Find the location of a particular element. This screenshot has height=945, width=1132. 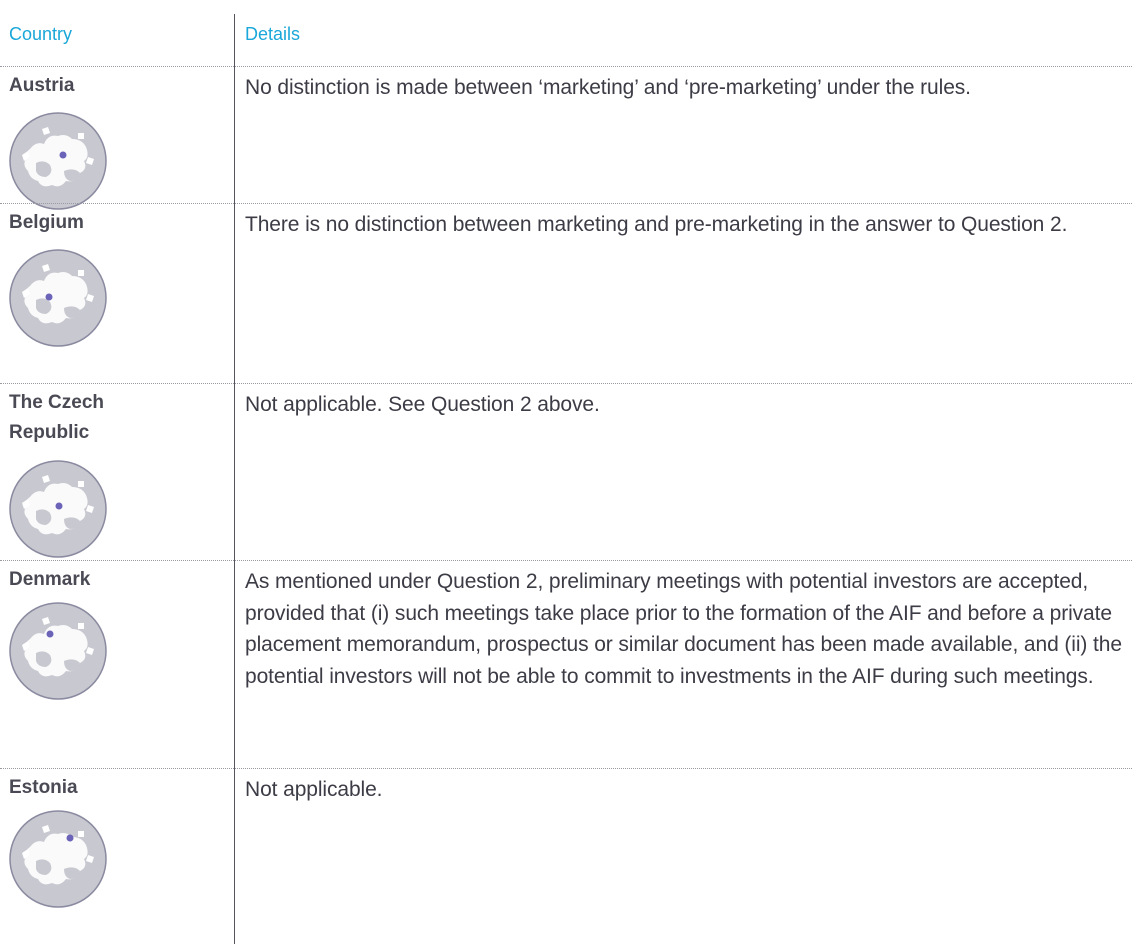

column-header-details: Details is located at coordinates (273, 34).